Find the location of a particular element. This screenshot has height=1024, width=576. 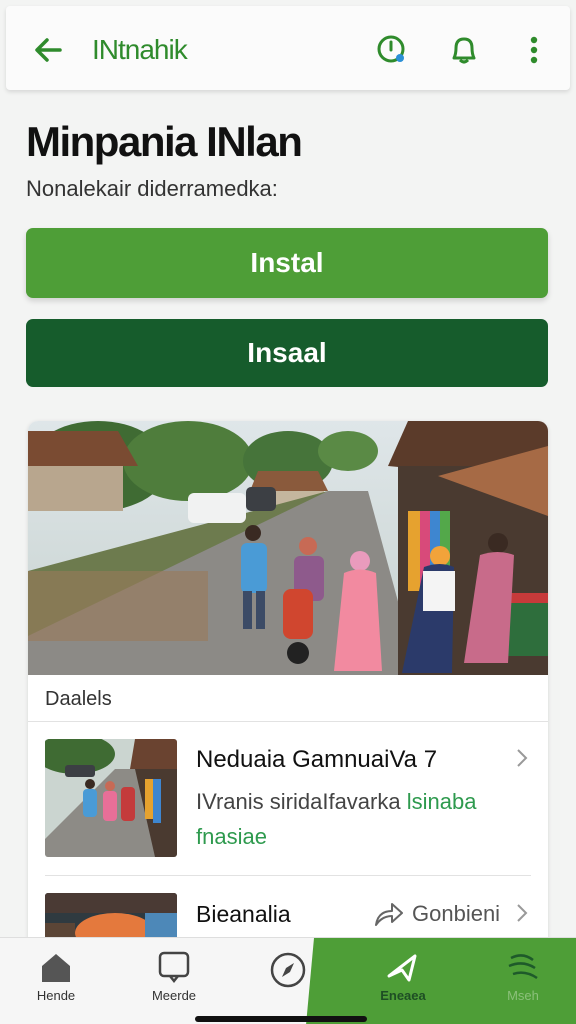

nav-item-home: Hende is located at coordinates (56, 981).